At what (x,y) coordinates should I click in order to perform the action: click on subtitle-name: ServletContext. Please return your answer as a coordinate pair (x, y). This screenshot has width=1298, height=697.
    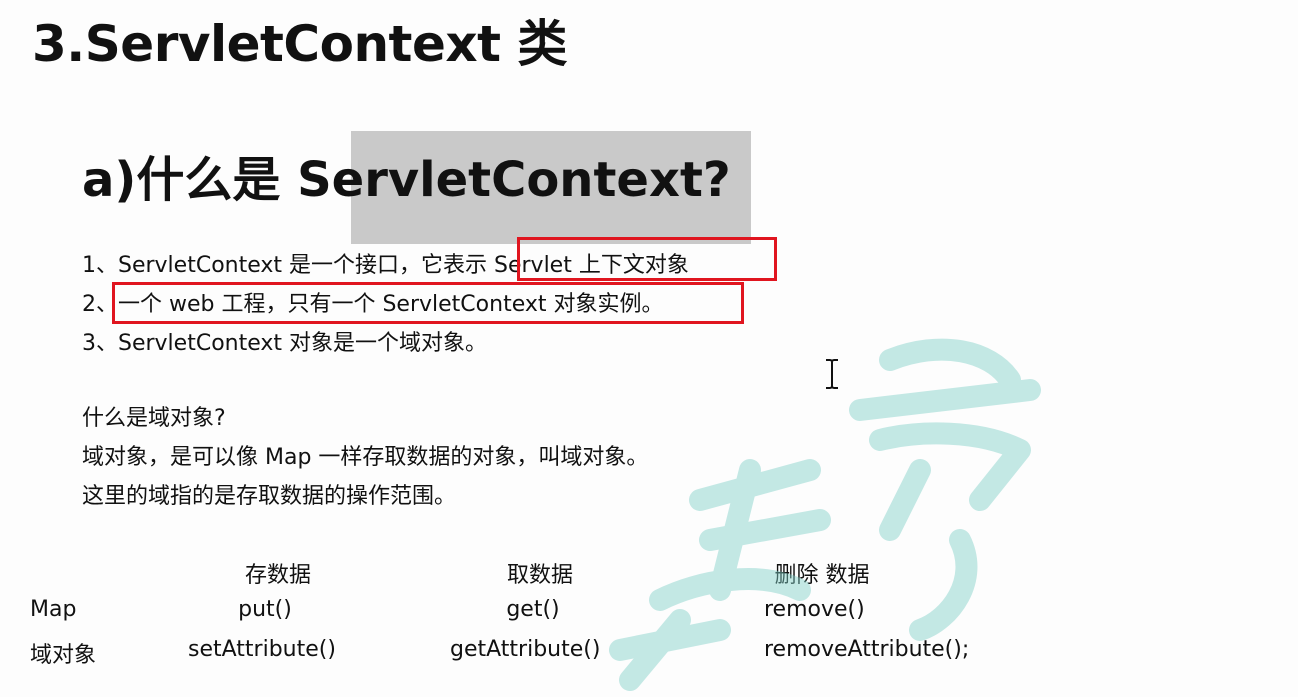
    Looking at the image, I should click on (500, 180).